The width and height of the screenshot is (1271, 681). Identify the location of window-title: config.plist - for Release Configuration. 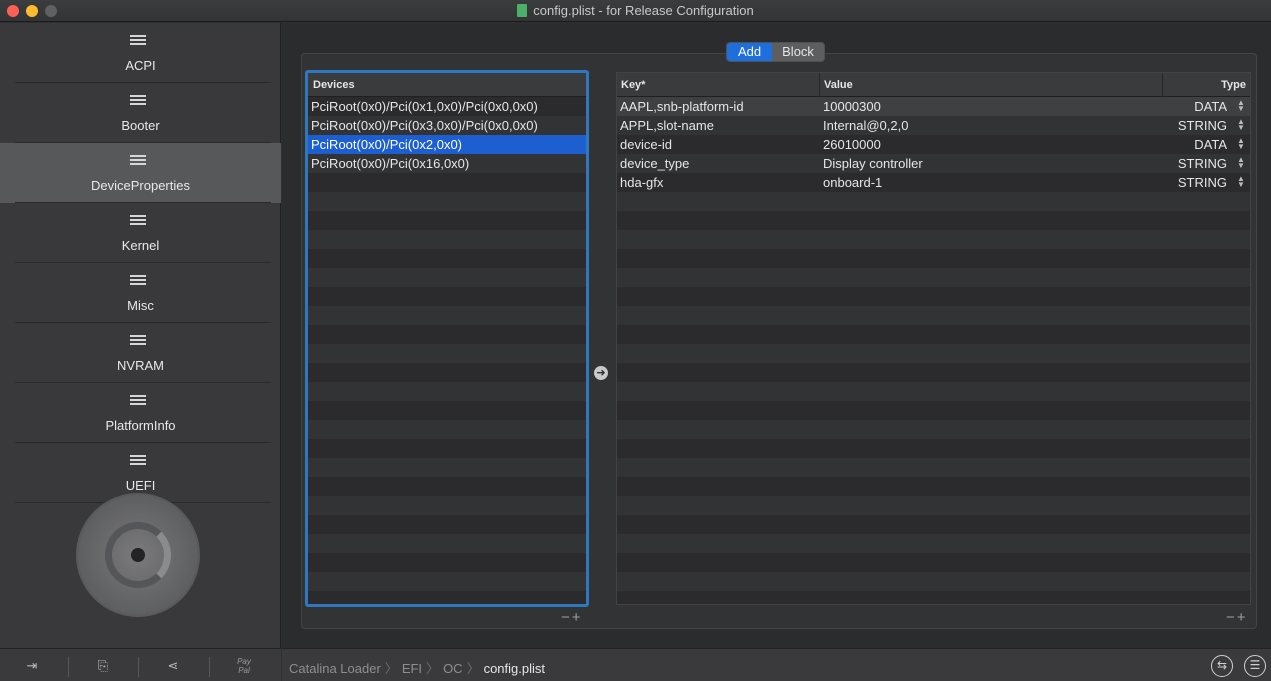
(643, 10).